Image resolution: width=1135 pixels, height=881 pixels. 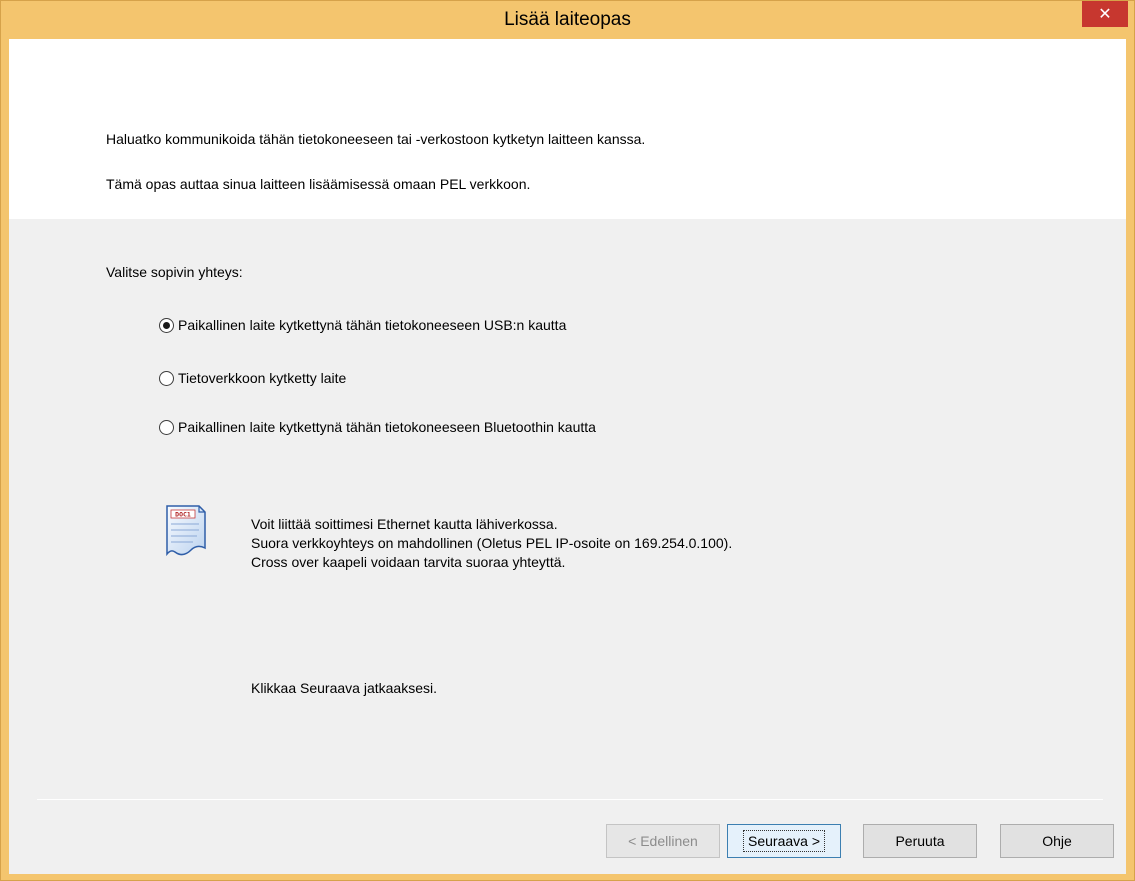 I want to click on title-bar: Lisää laiteopas ✕, so click(x=567, y=20).